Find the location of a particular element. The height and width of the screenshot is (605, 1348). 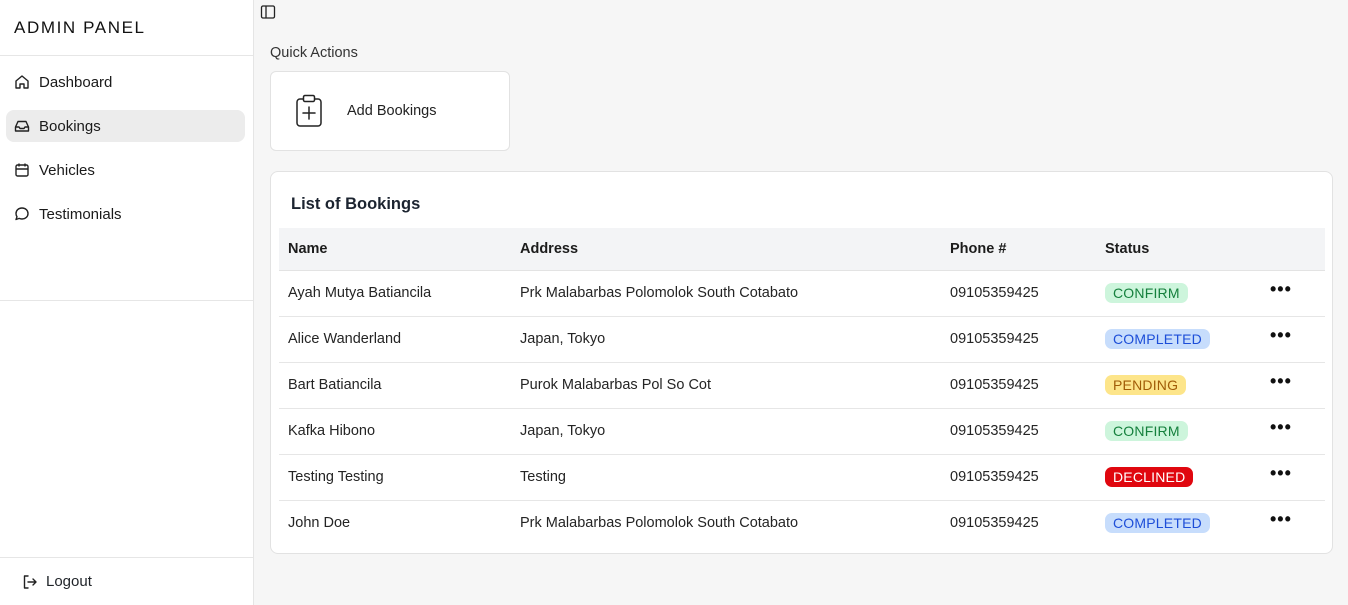

sidebar-item-bookings: Bookings is located at coordinates (125, 126).